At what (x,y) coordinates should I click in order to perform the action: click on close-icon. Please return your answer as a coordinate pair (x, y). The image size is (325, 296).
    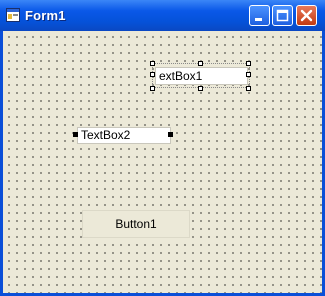
    Looking at the image, I should click on (306, 15).